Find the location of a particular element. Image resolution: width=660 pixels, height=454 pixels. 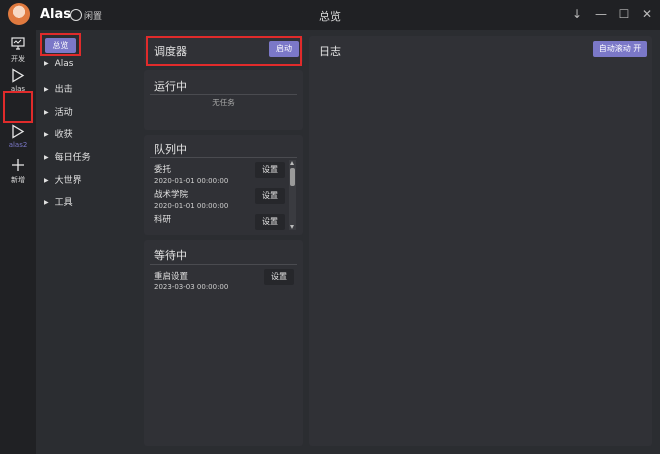

running-panel: 运行中 无任务 is located at coordinates (223, 100).